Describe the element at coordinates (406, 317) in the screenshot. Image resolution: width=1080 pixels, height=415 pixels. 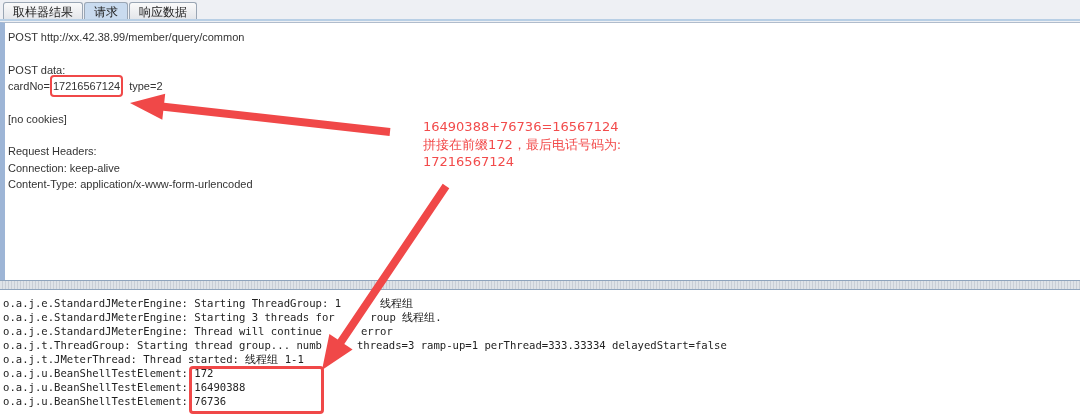
I see `log-text: roup 线程组.` at that location.